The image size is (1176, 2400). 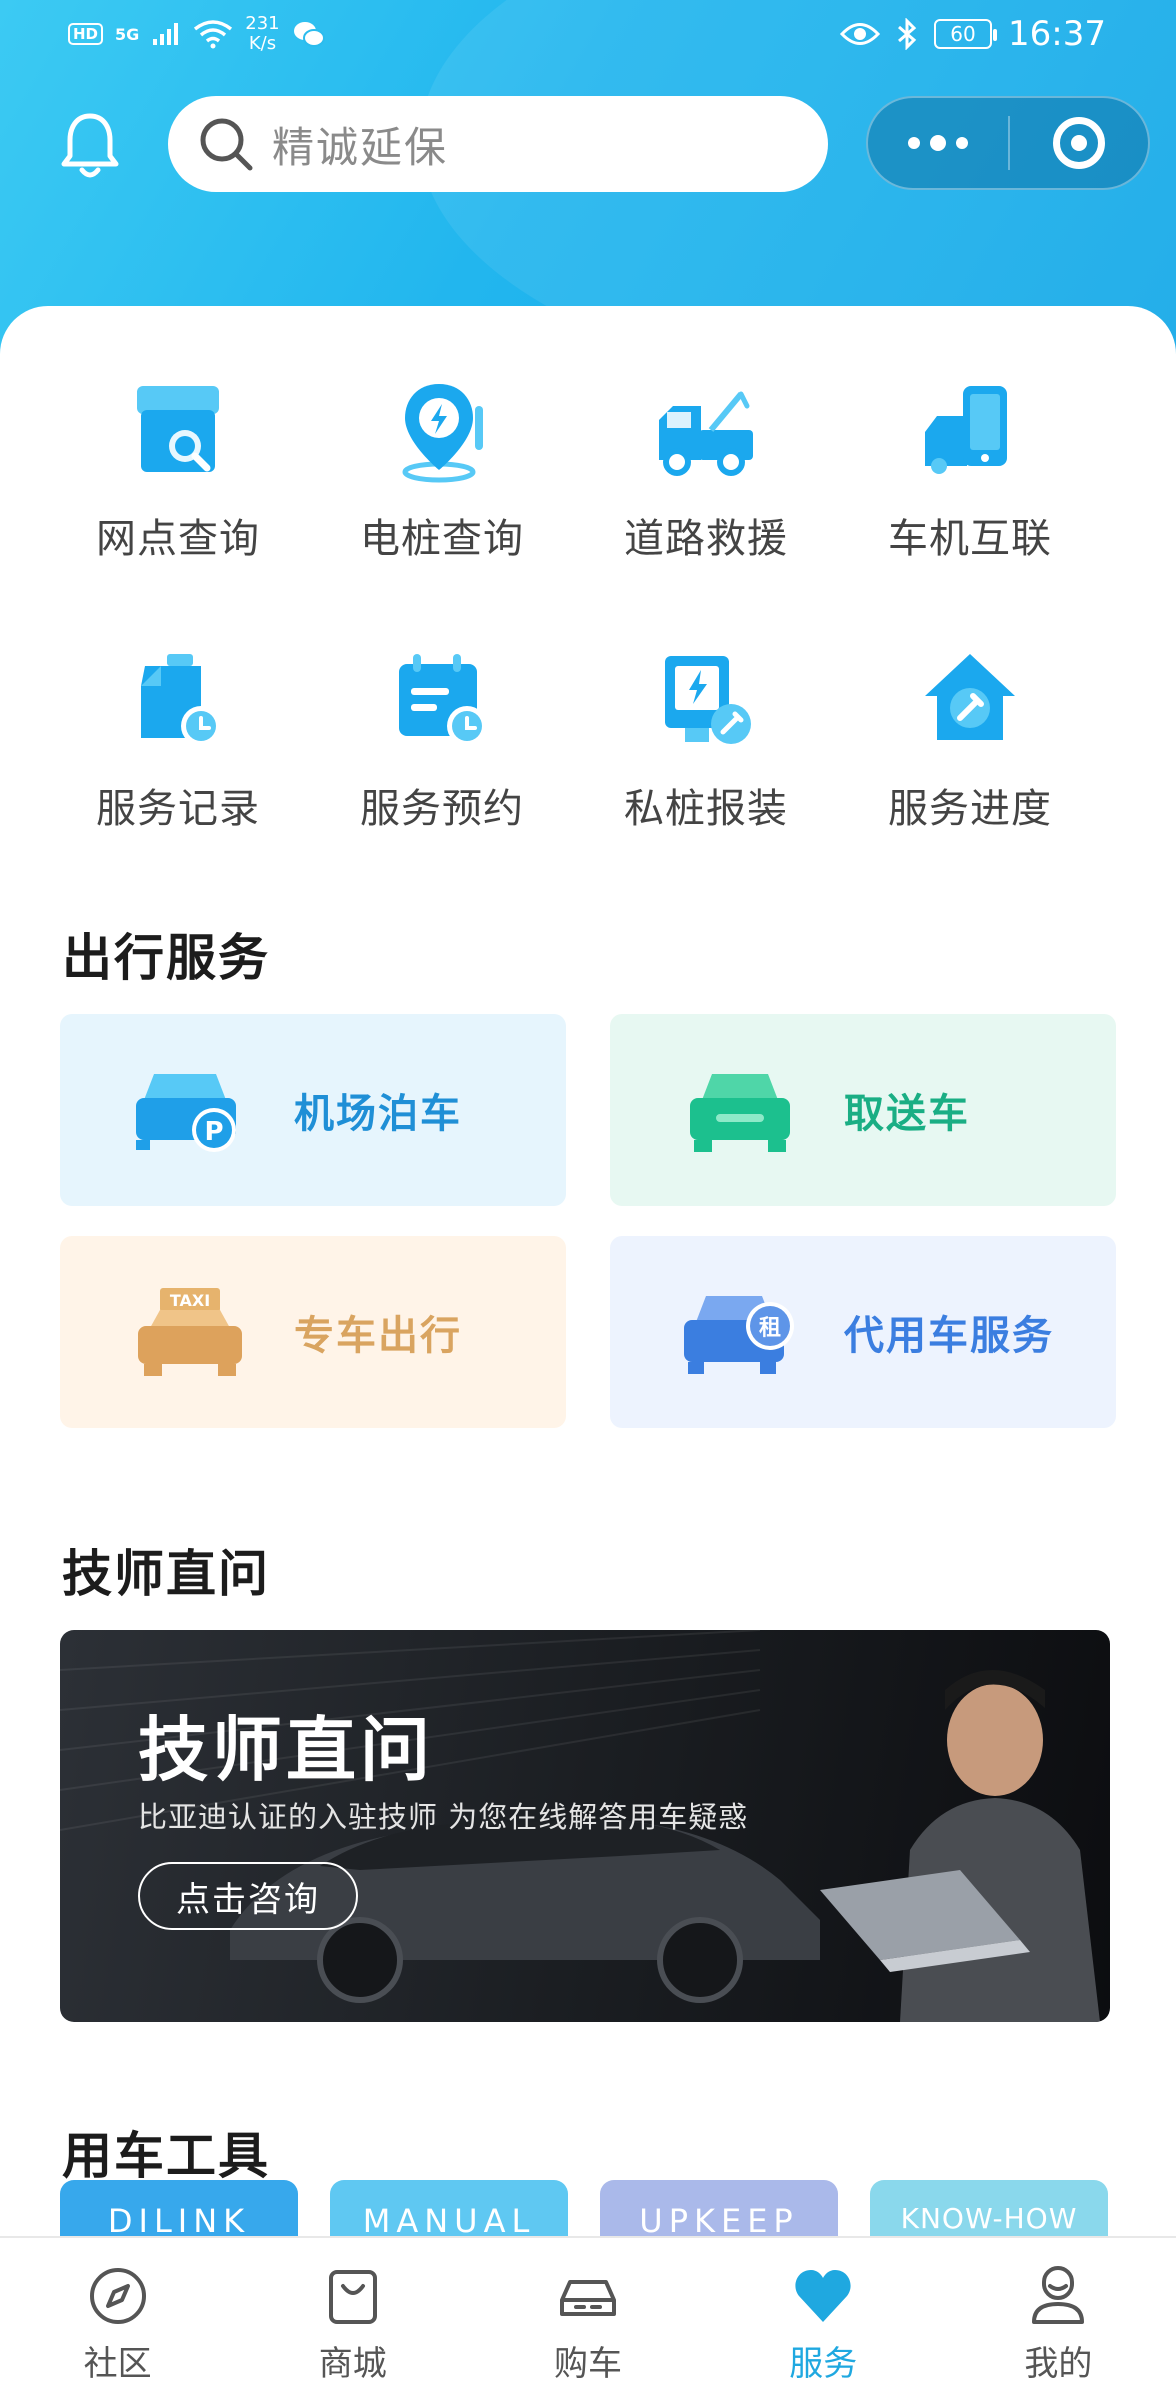 What do you see at coordinates (588, 2298) in the screenshot?
I see `car-icon` at bounding box center [588, 2298].